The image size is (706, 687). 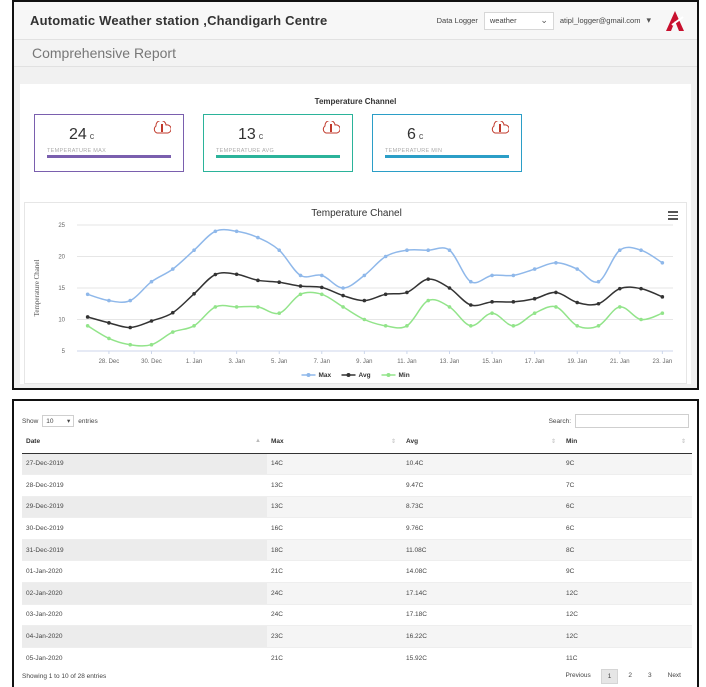 I want to click on pagination: Previous 1 2 3 Next, so click(x=623, y=676).